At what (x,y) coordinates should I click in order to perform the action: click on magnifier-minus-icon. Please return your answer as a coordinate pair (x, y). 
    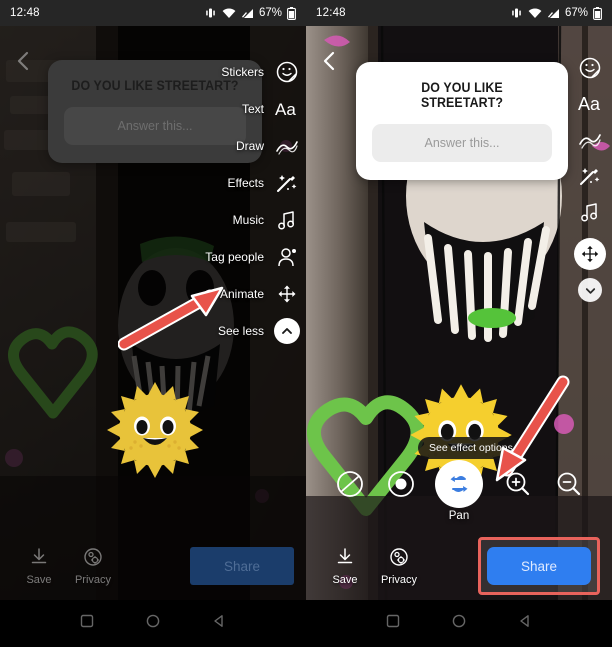
    Looking at the image, I should click on (568, 484).